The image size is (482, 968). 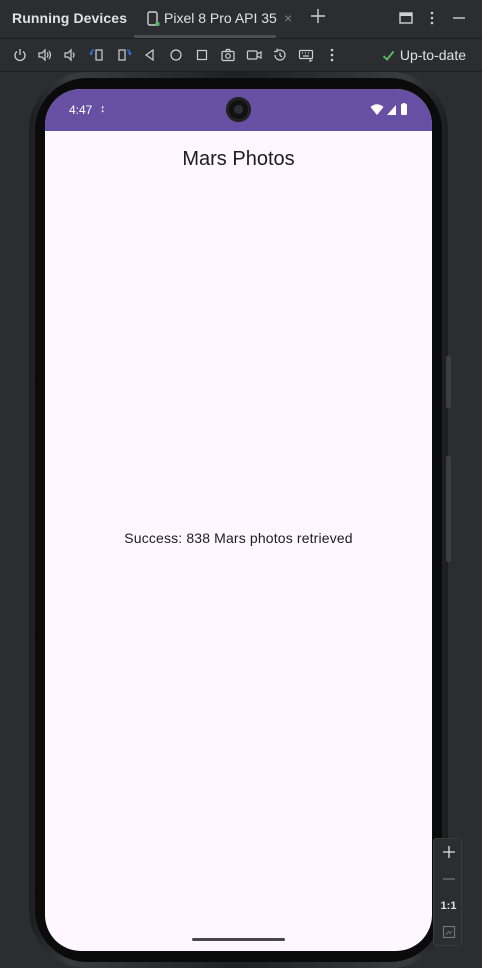 What do you see at coordinates (448, 509) in the screenshot?
I see `volume-side-button` at bounding box center [448, 509].